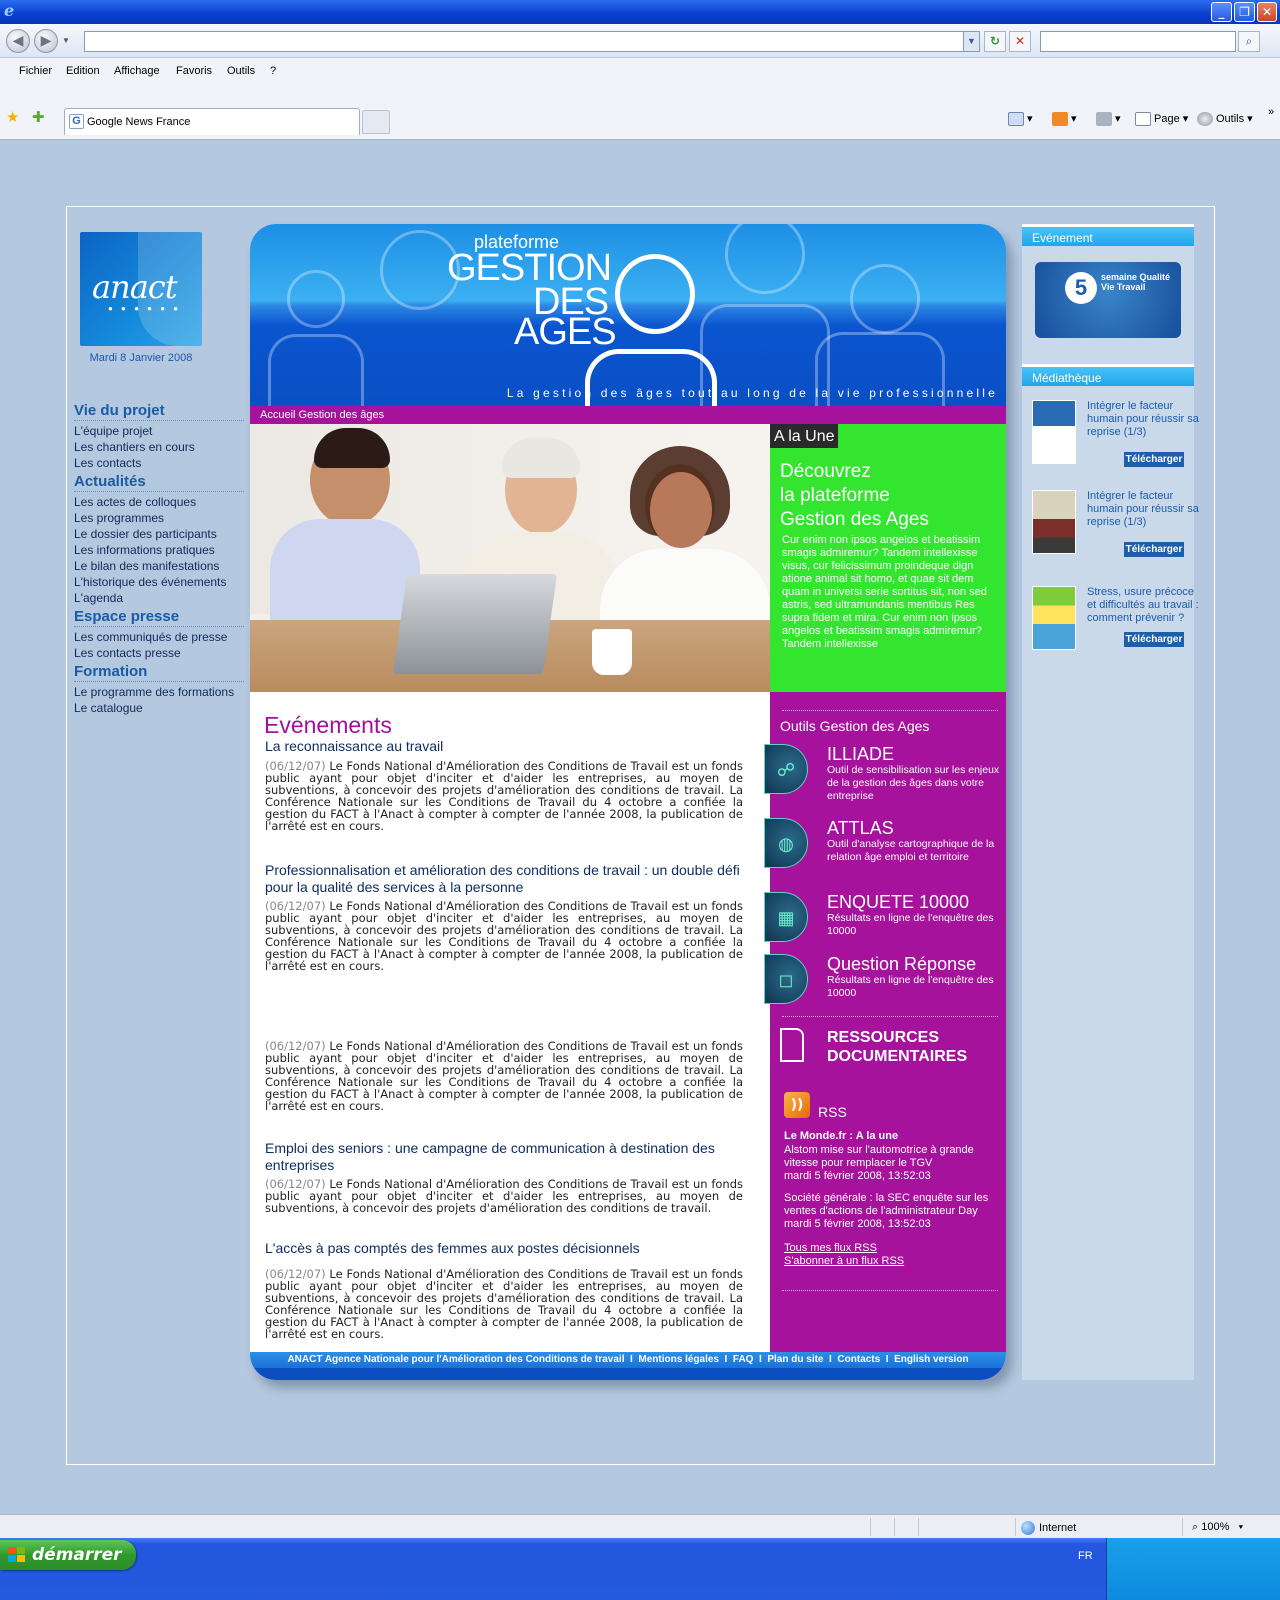  Describe the element at coordinates (83, 71) in the screenshot. I see `menu-edition: Edition` at that location.